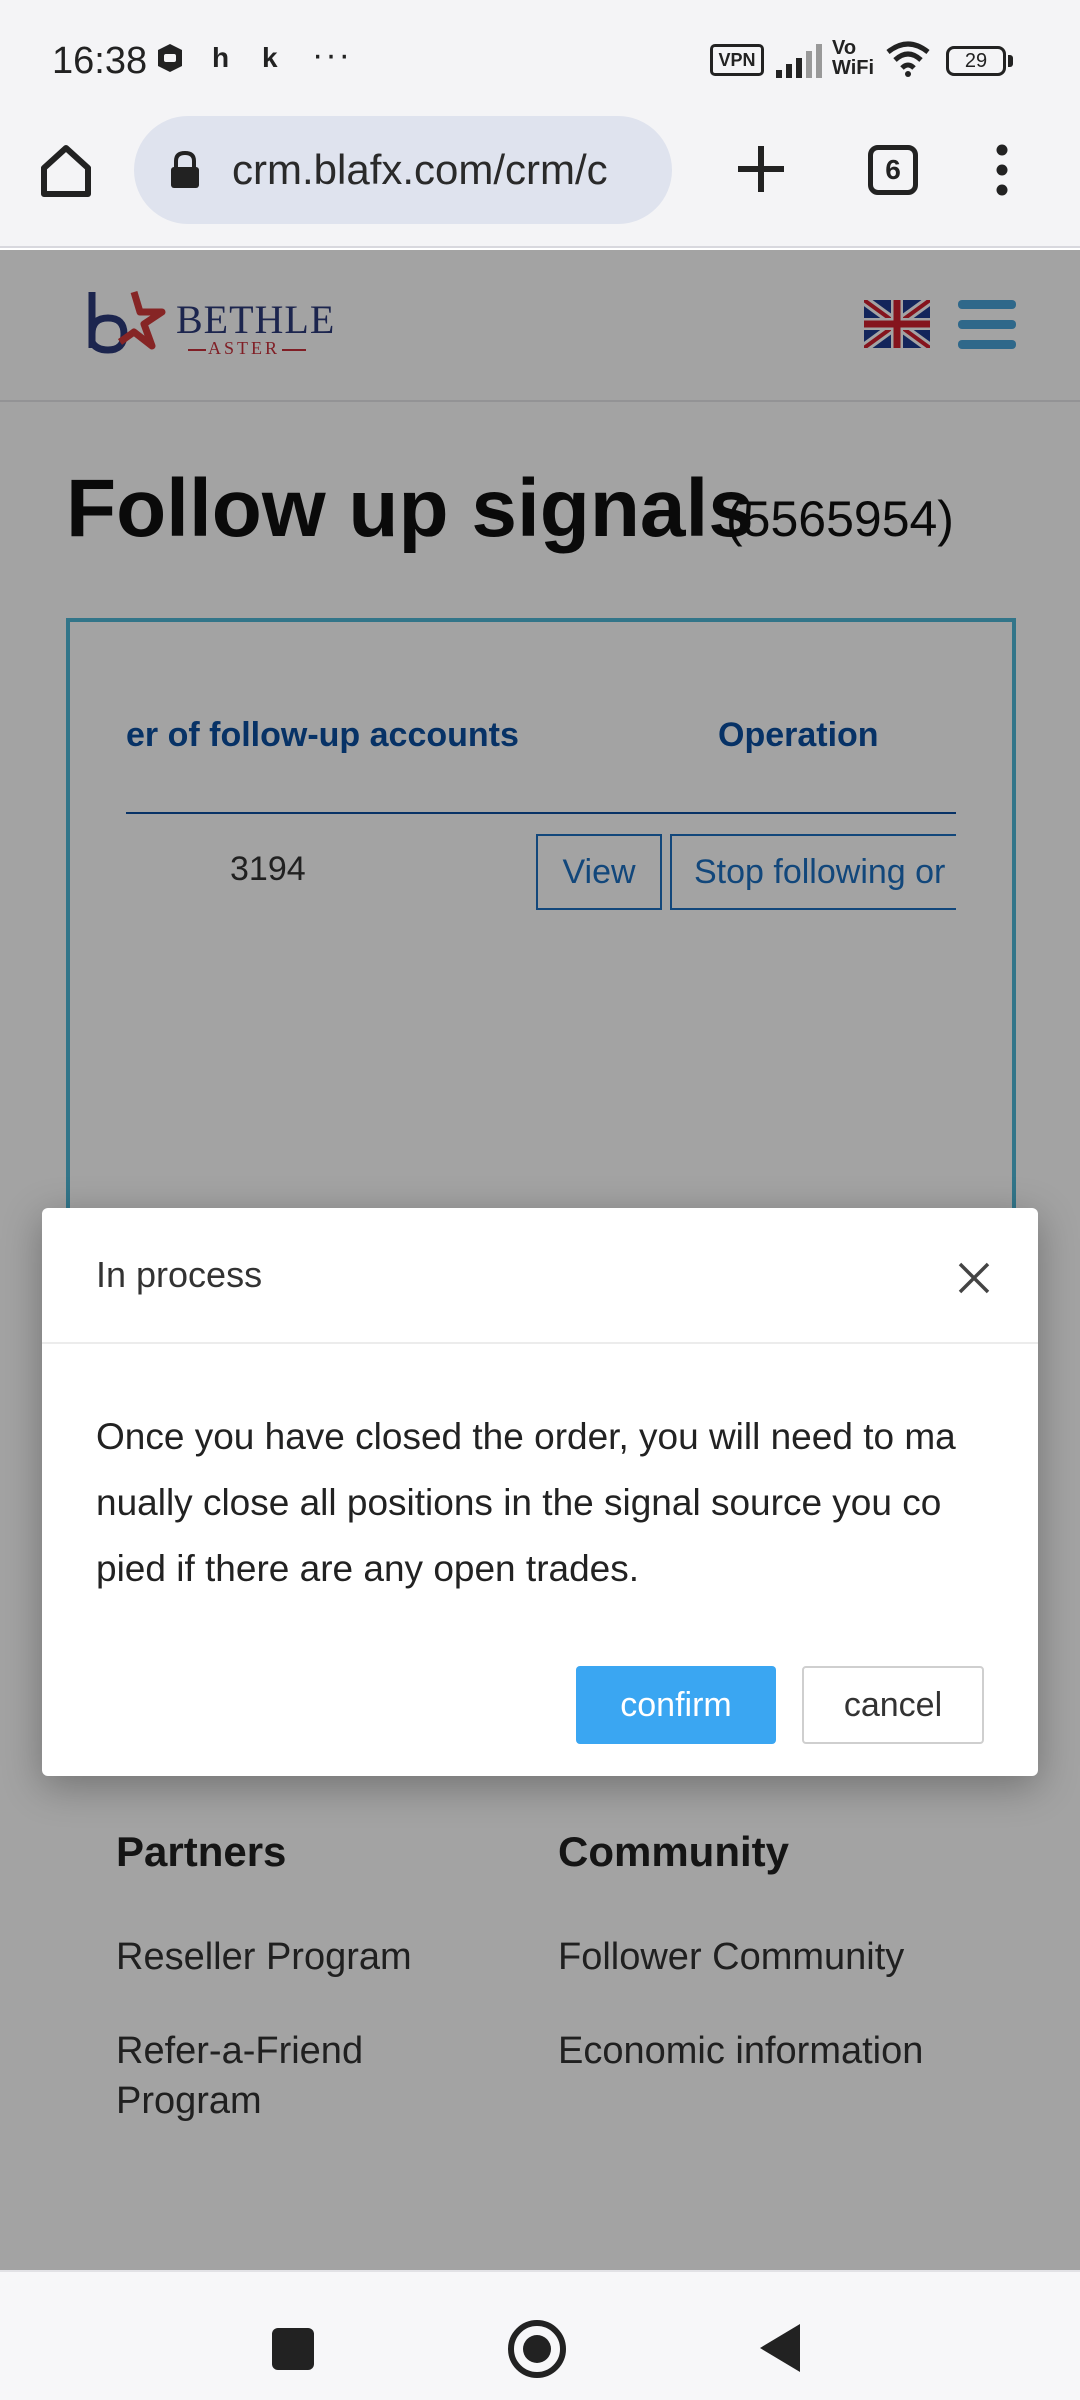 This screenshot has width=1080, height=2400. I want to click on more-notifications-icon: ···, so click(332, 55).